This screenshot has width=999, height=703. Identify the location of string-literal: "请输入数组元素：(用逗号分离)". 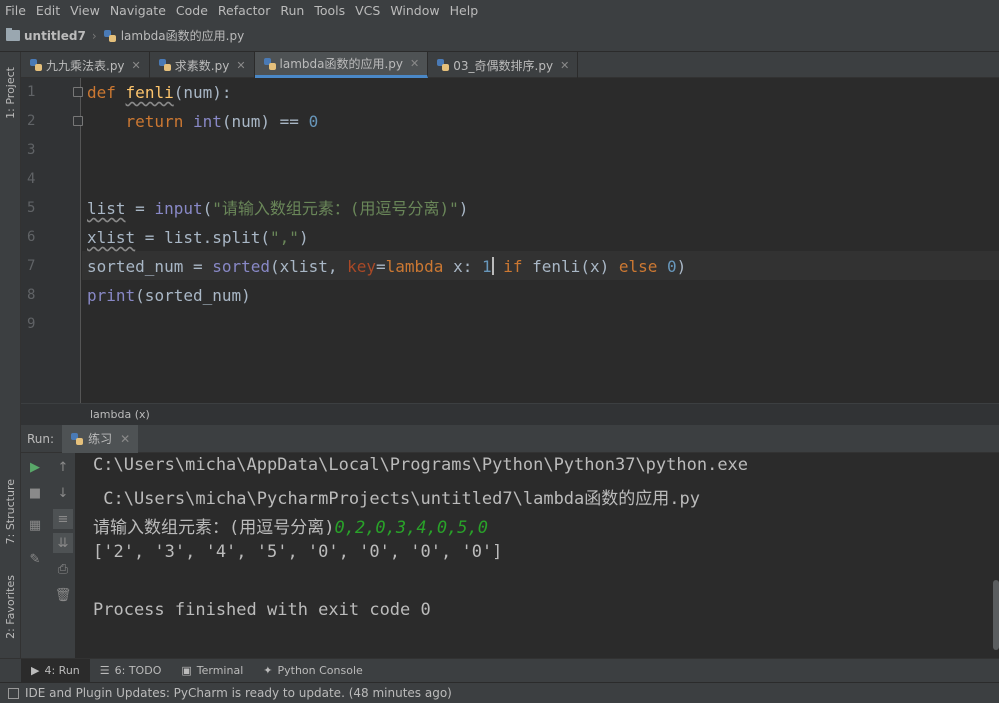
(335, 208).